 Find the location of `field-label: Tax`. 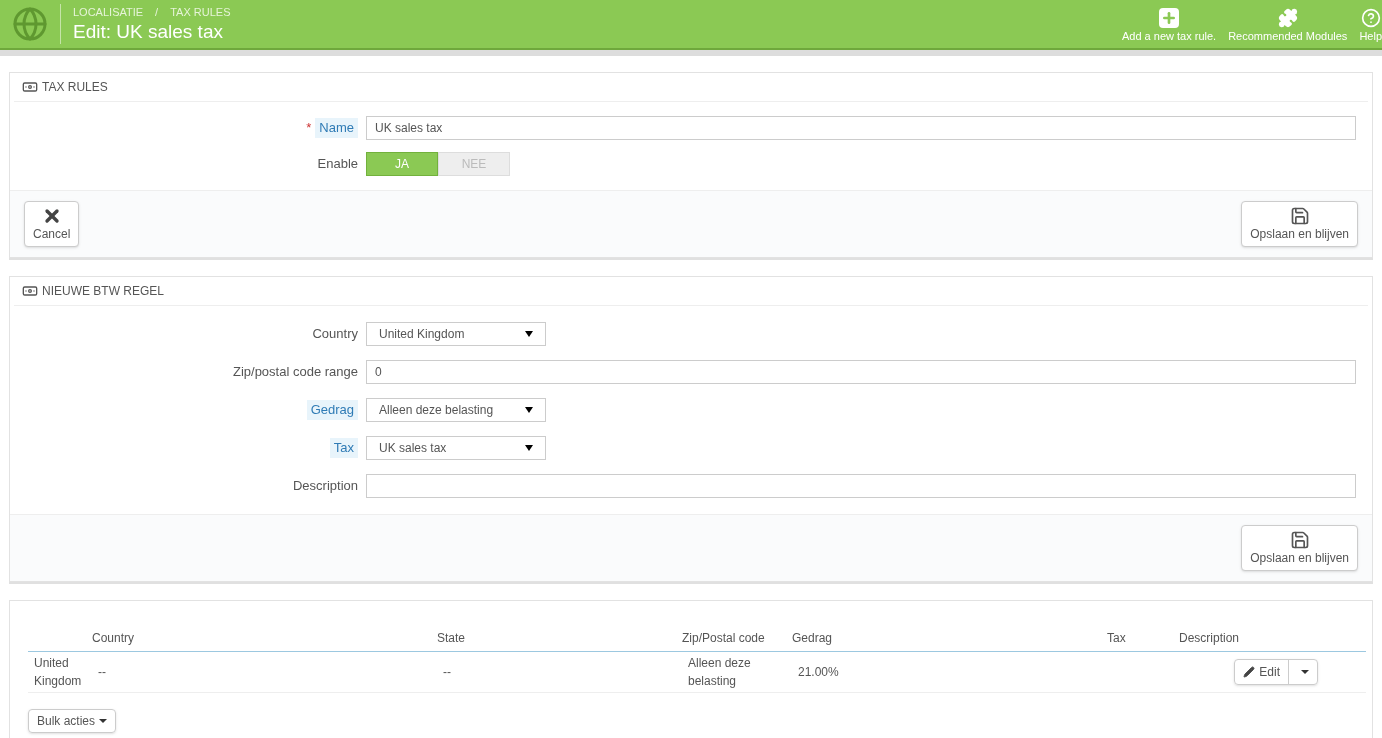

field-label: Tax is located at coordinates (343, 448).